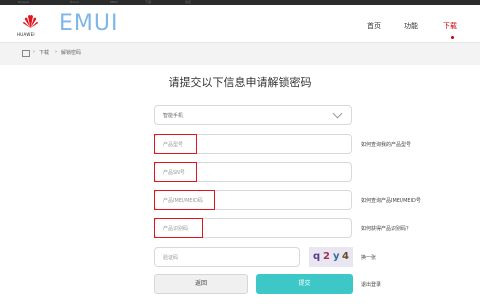  What do you see at coordinates (374, 26) in the screenshot?
I see `nav-home: 首页` at bounding box center [374, 26].